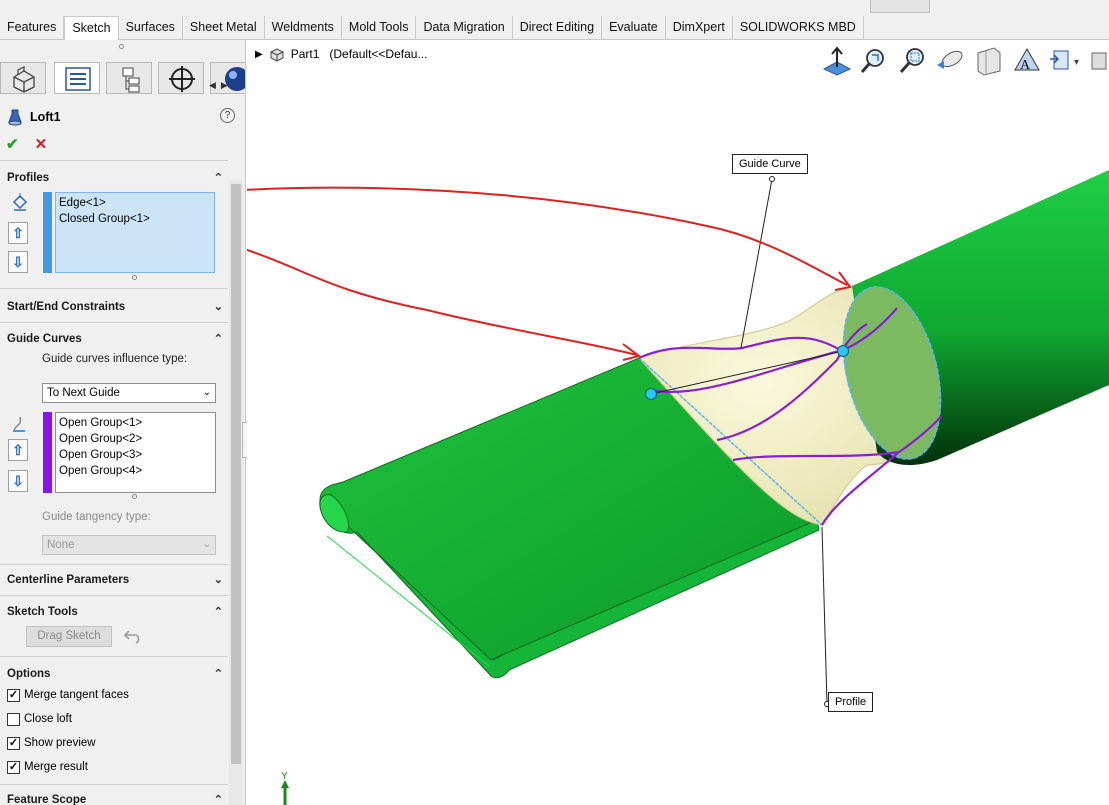 The height and width of the screenshot is (805, 1109). What do you see at coordinates (442, 302) in the screenshot?
I see `arrow-closed-group` at bounding box center [442, 302].